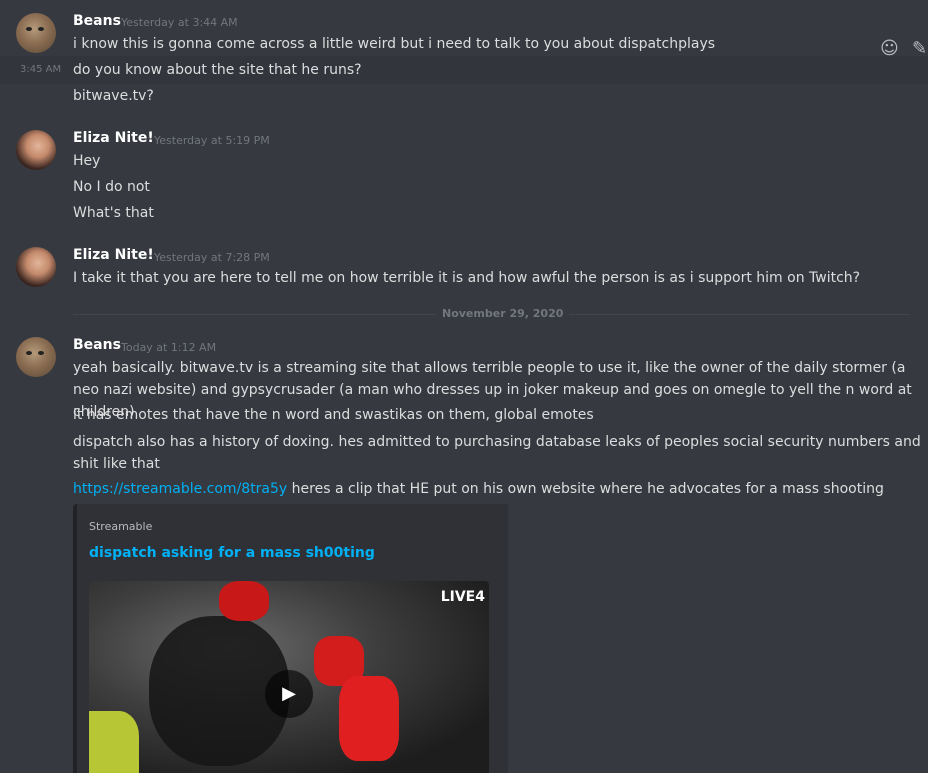  What do you see at coordinates (113, 213) in the screenshot?
I see `message-text: What's that` at bounding box center [113, 213].